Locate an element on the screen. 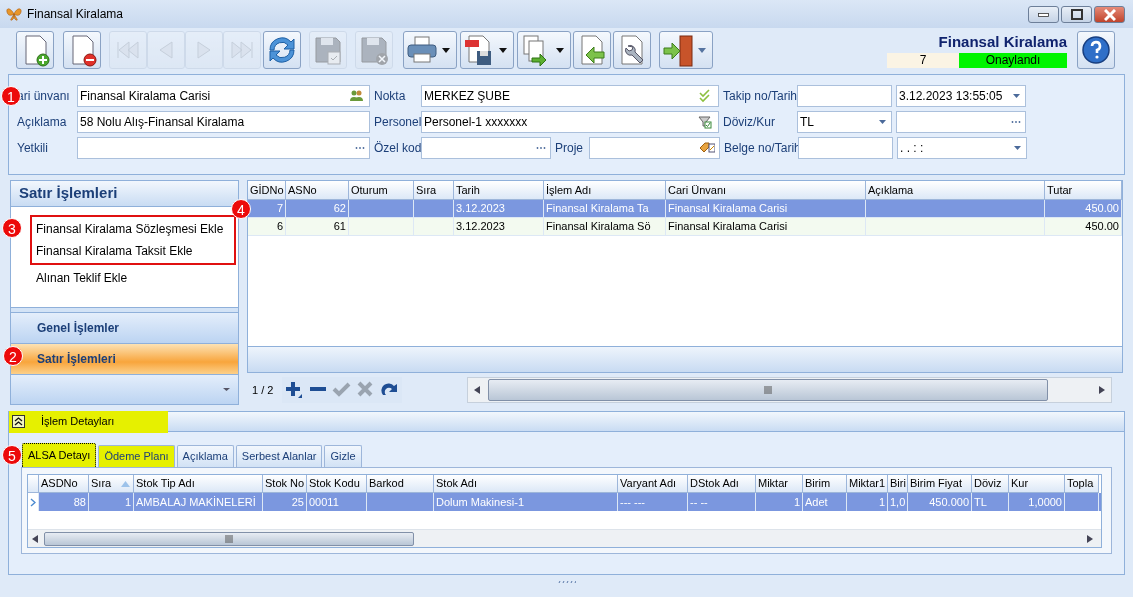 This screenshot has width=1133, height=597. minimize-icon is located at coordinates (1043, 14).